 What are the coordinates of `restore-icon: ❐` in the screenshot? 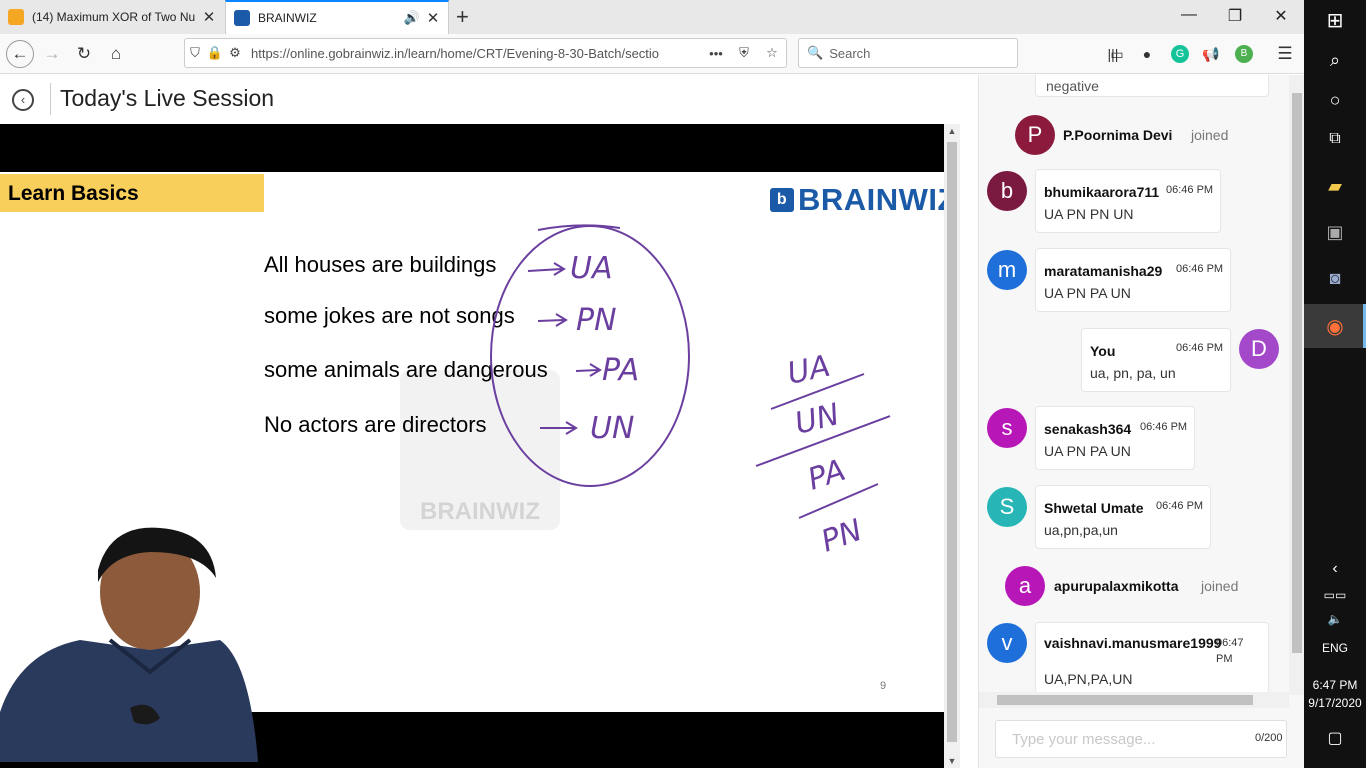 It's located at (1235, 16).